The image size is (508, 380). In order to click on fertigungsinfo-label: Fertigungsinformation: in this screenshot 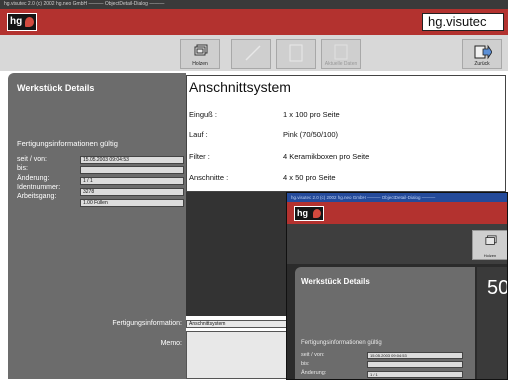, I will do `click(147, 323)`.